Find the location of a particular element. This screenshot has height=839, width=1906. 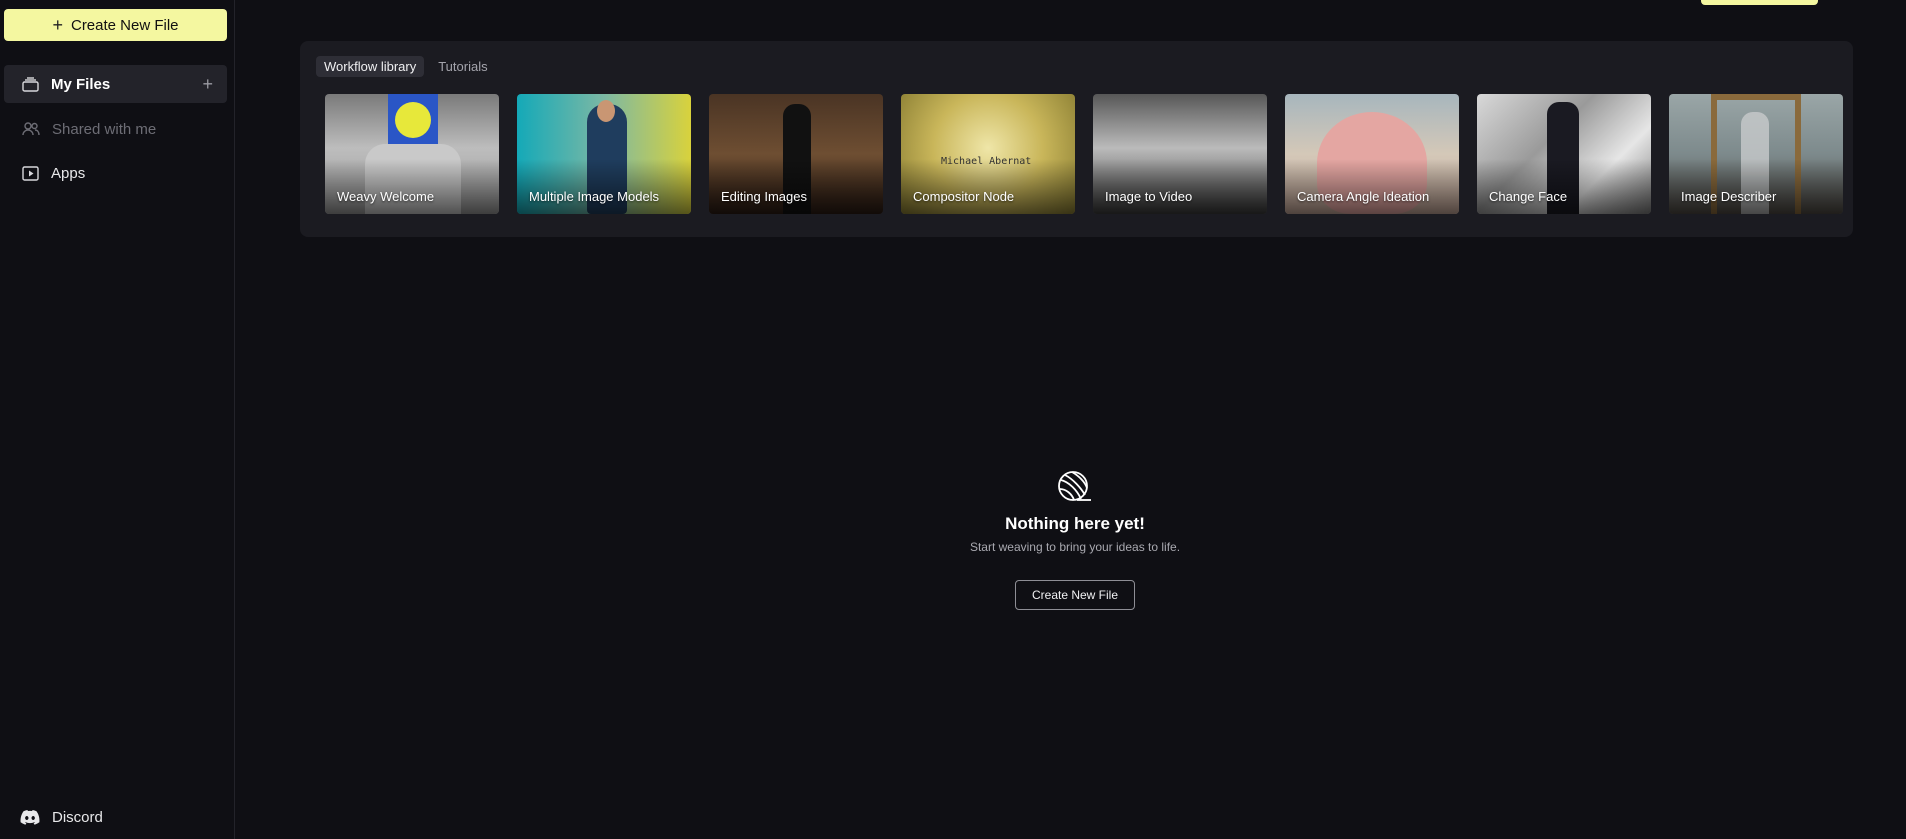

tab-workflow-library: Workflow library is located at coordinates (370, 66).